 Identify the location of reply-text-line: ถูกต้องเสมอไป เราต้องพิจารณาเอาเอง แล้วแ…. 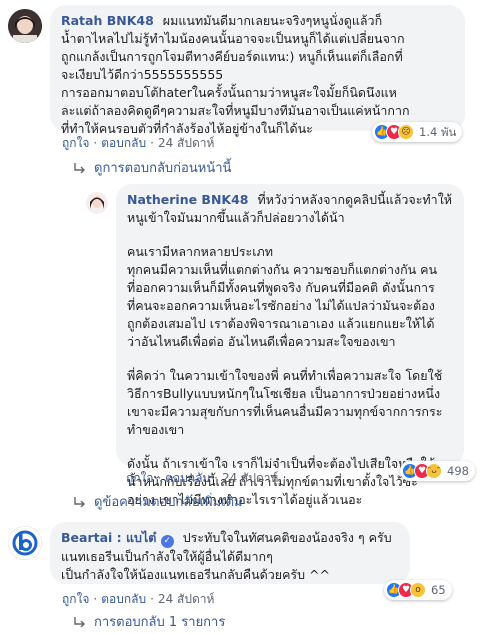
(281, 323).